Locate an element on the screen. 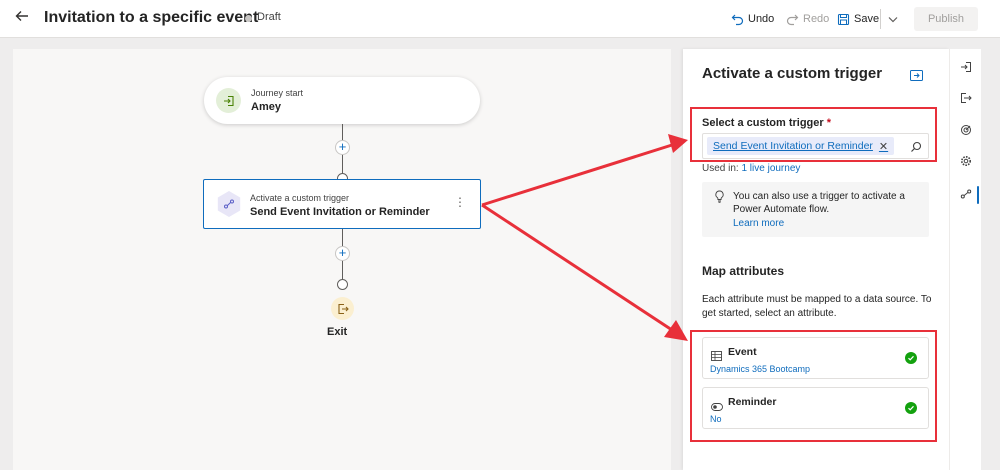 The width and height of the screenshot is (1000, 470). back-arrow-icon is located at coordinates (22, 18).